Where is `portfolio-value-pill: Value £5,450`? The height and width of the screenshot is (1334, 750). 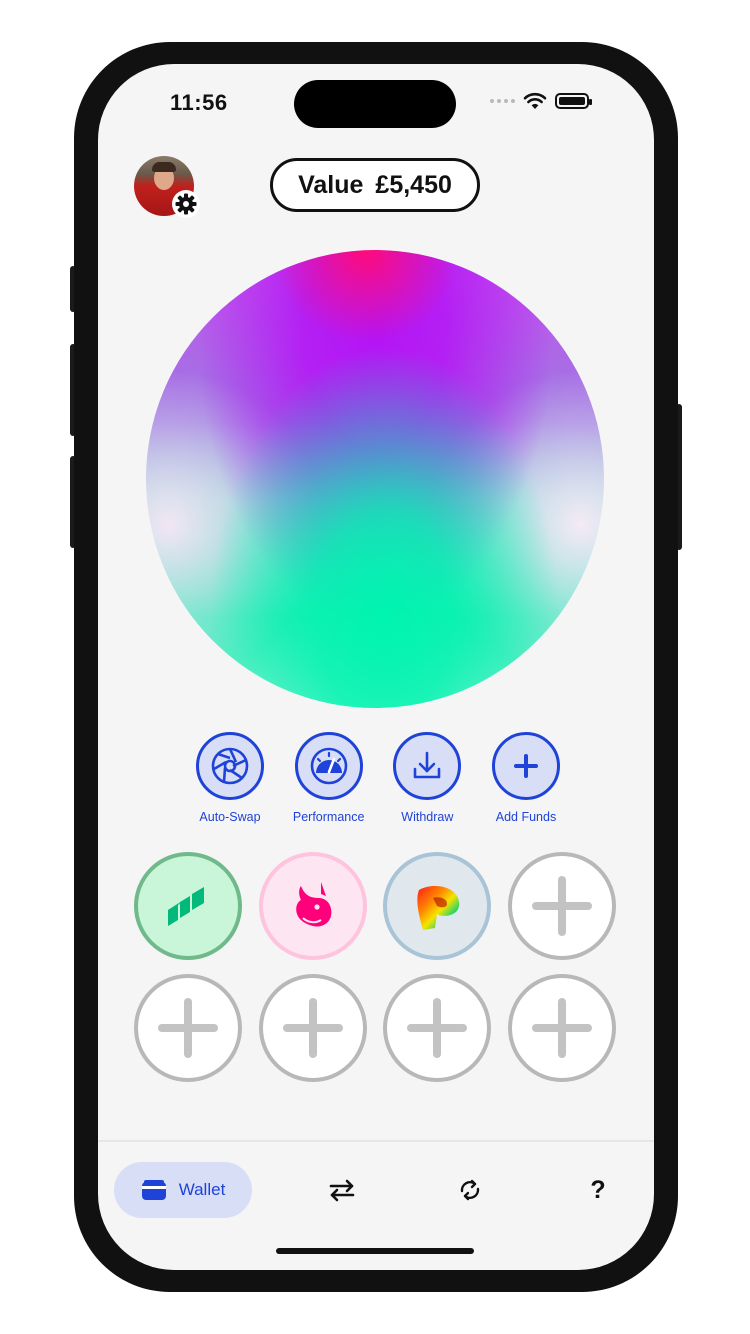
portfolio-value-pill: Value £5,450 is located at coordinates (375, 185).